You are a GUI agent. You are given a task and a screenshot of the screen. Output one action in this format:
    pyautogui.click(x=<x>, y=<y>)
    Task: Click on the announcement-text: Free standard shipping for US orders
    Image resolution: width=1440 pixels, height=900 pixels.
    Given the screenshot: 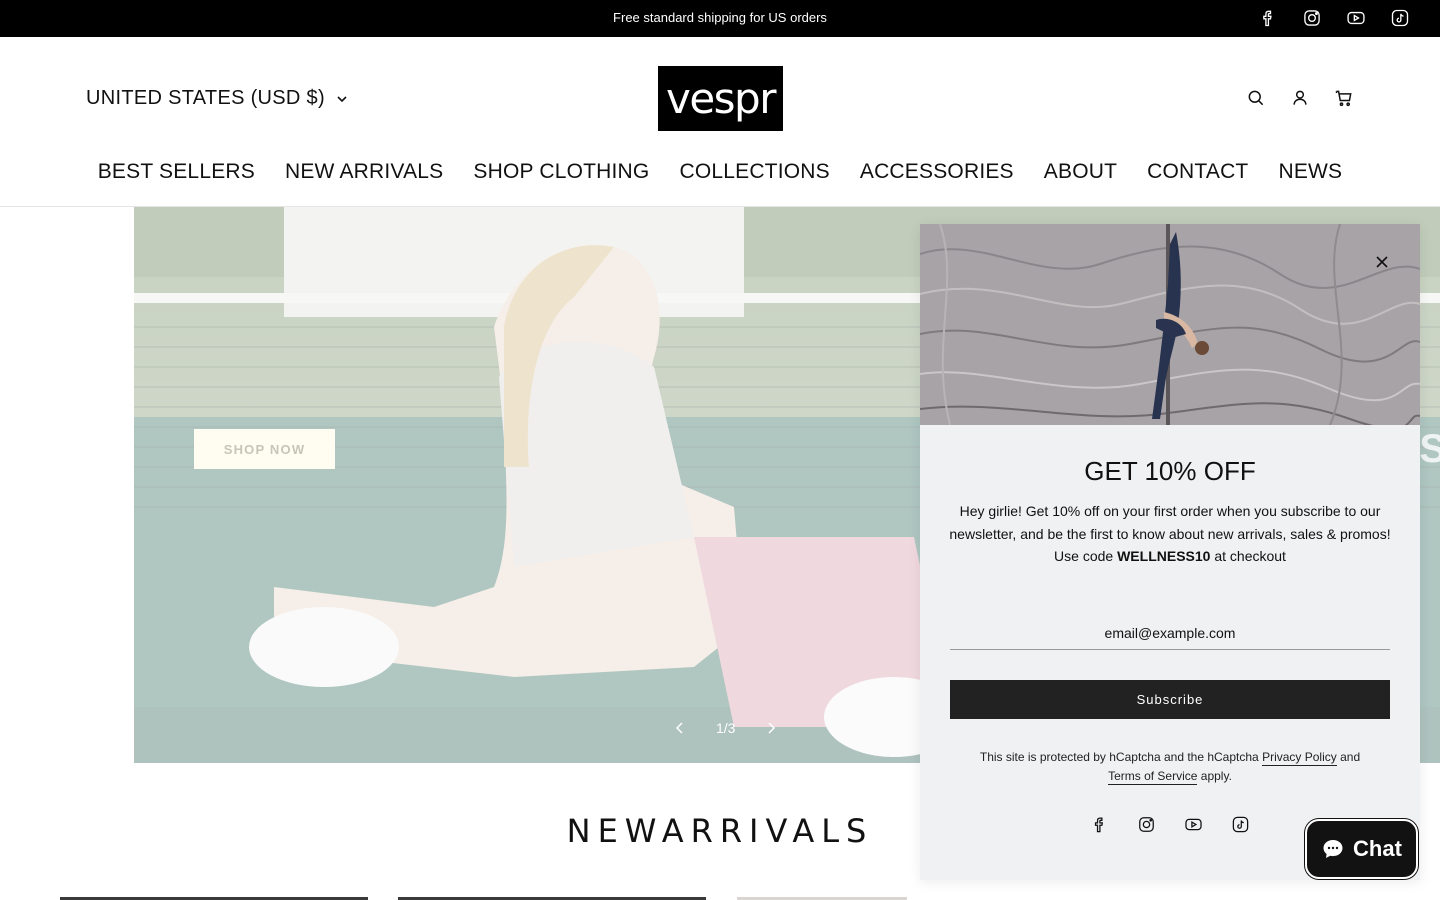 What is the action you would take?
    pyautogui.click(x=720, y=17)
    